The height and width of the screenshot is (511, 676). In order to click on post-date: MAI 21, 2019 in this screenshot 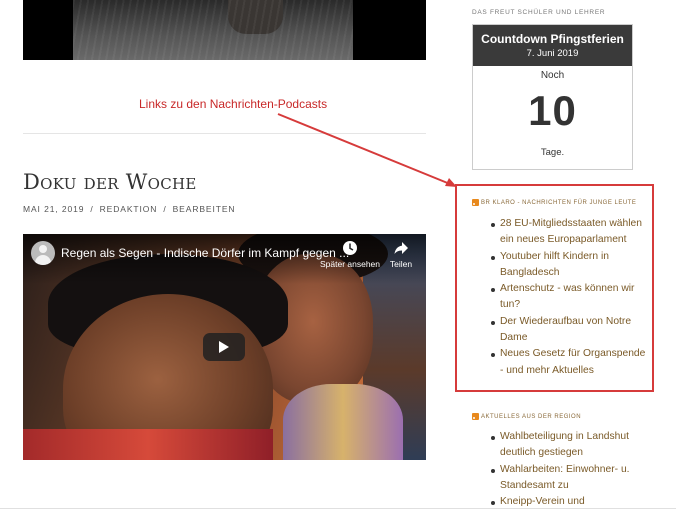, I will do `click(53, 209)`.